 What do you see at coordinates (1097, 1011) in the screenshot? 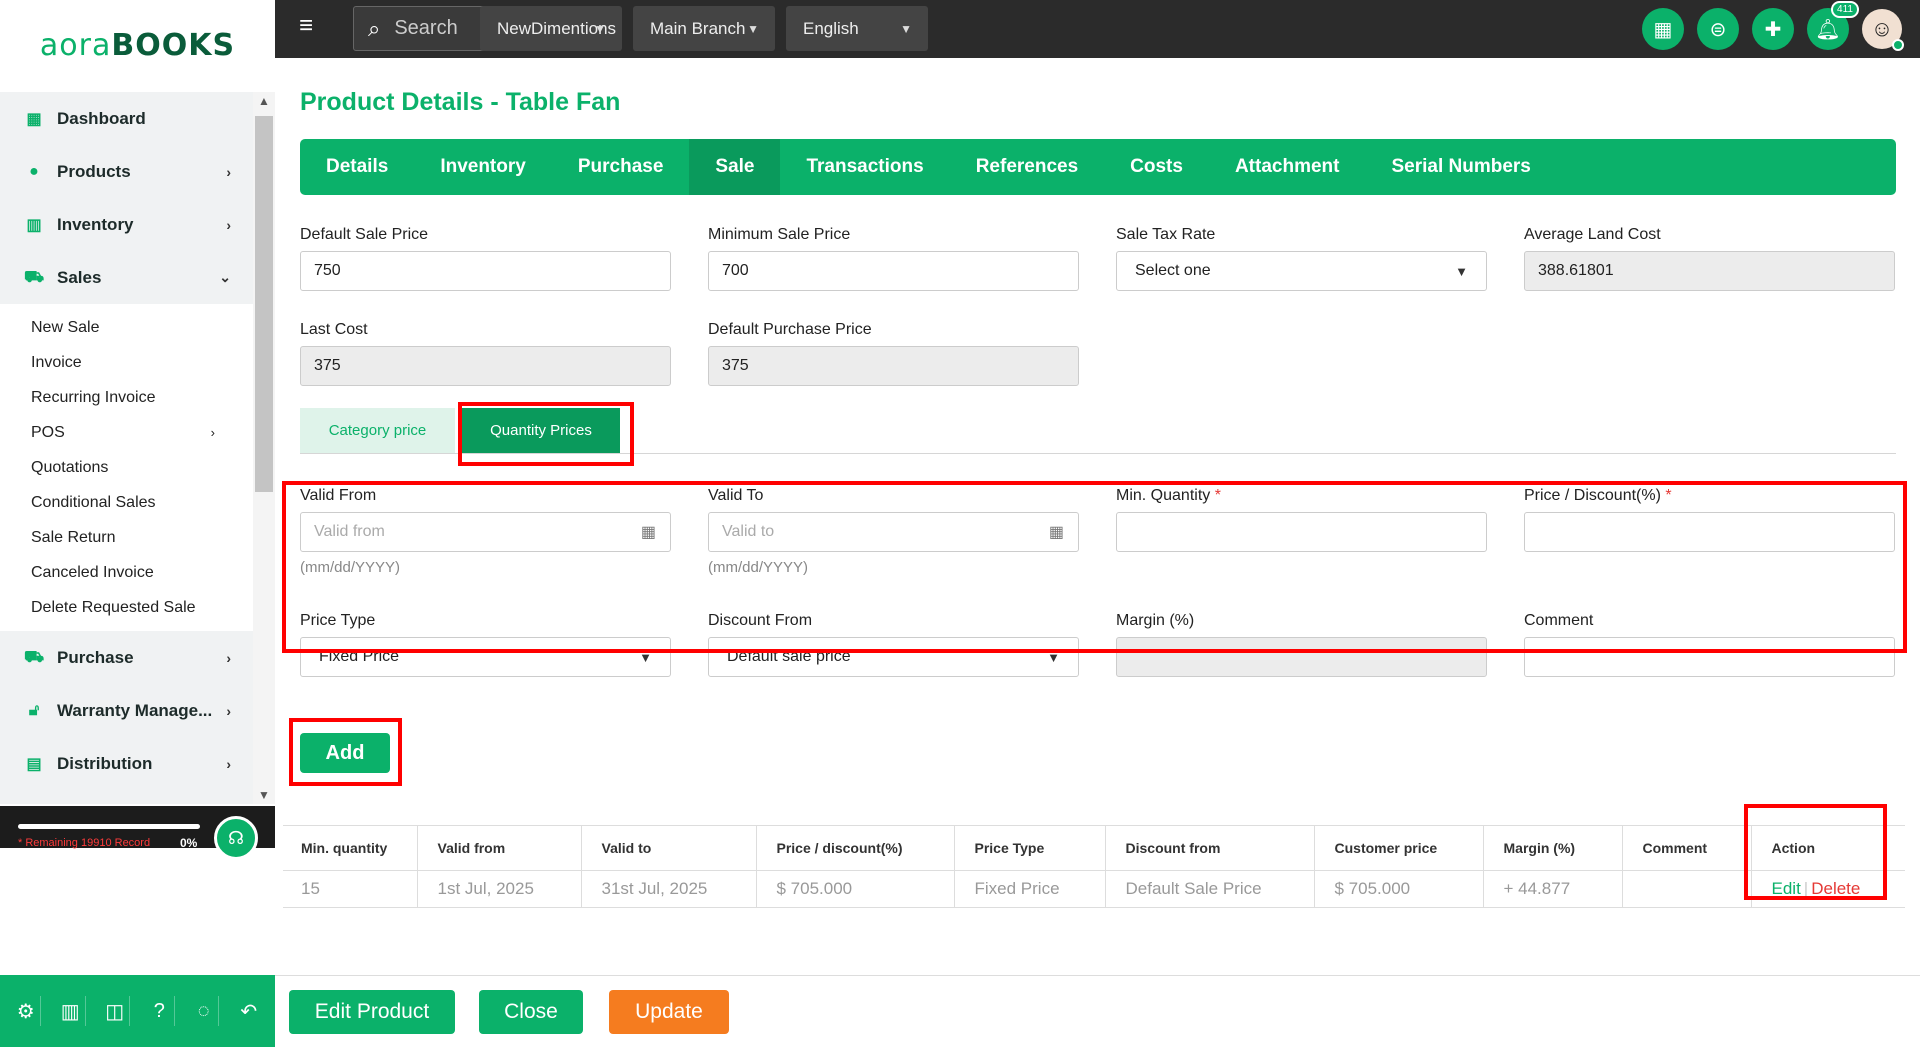
I see `footer-bar: Edit Product Close Update` at bounding box center [1097, 1011].